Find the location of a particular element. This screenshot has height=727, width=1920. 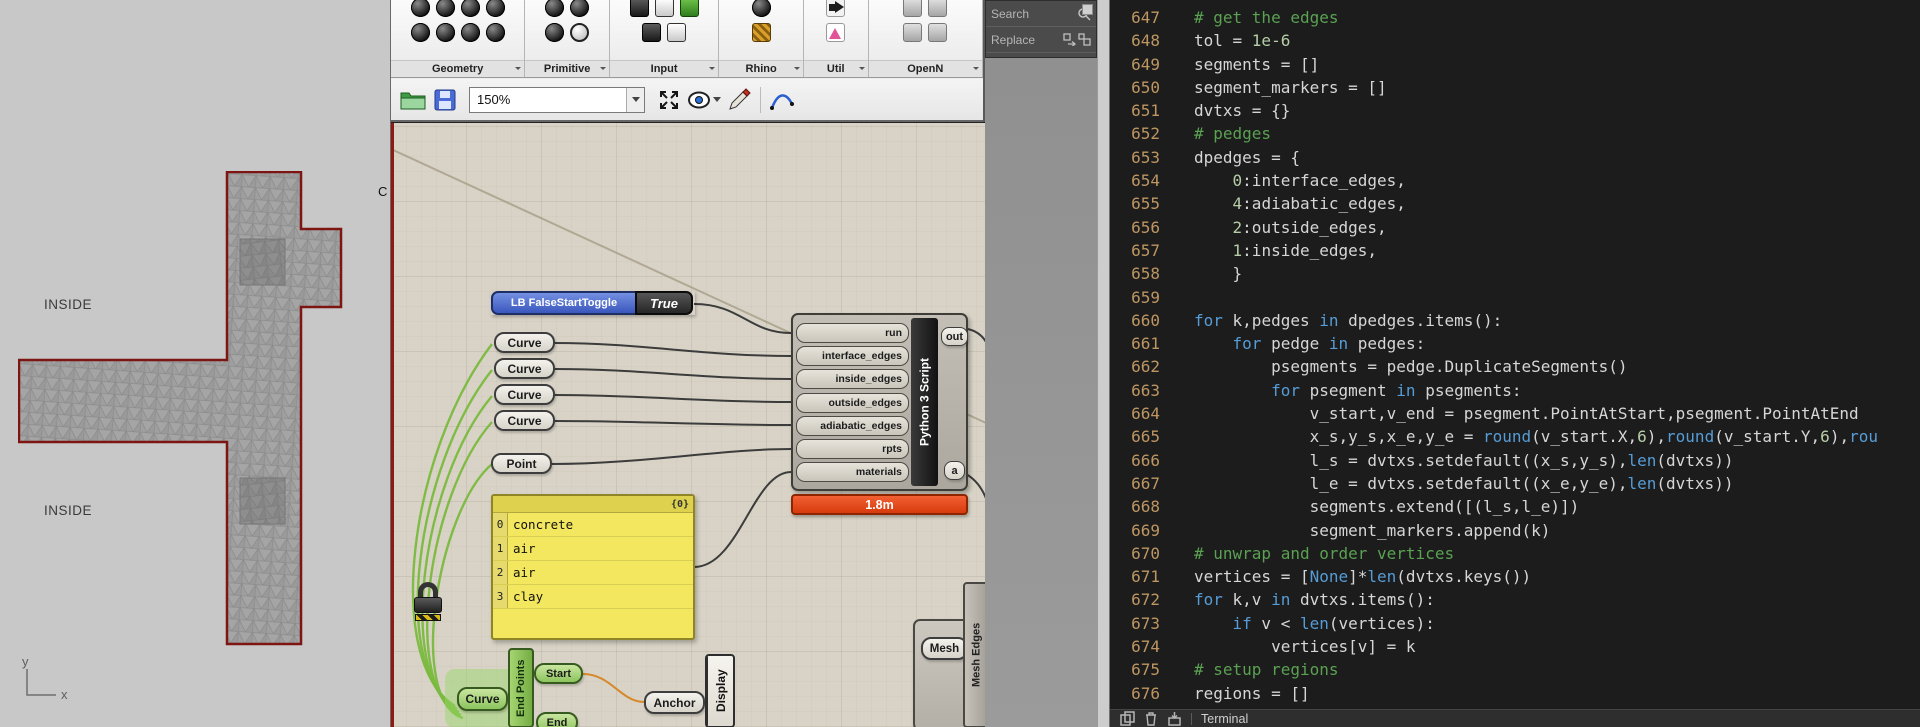

code-line: 655 4:adiabatic_edges, is located at coordinates (1515, 203).